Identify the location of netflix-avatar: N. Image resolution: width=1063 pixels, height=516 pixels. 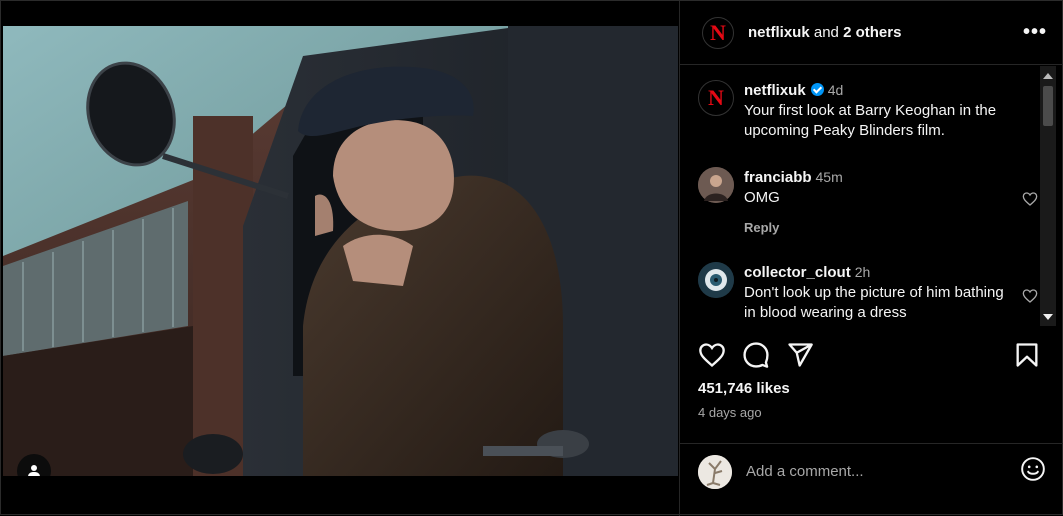
(718, 32).